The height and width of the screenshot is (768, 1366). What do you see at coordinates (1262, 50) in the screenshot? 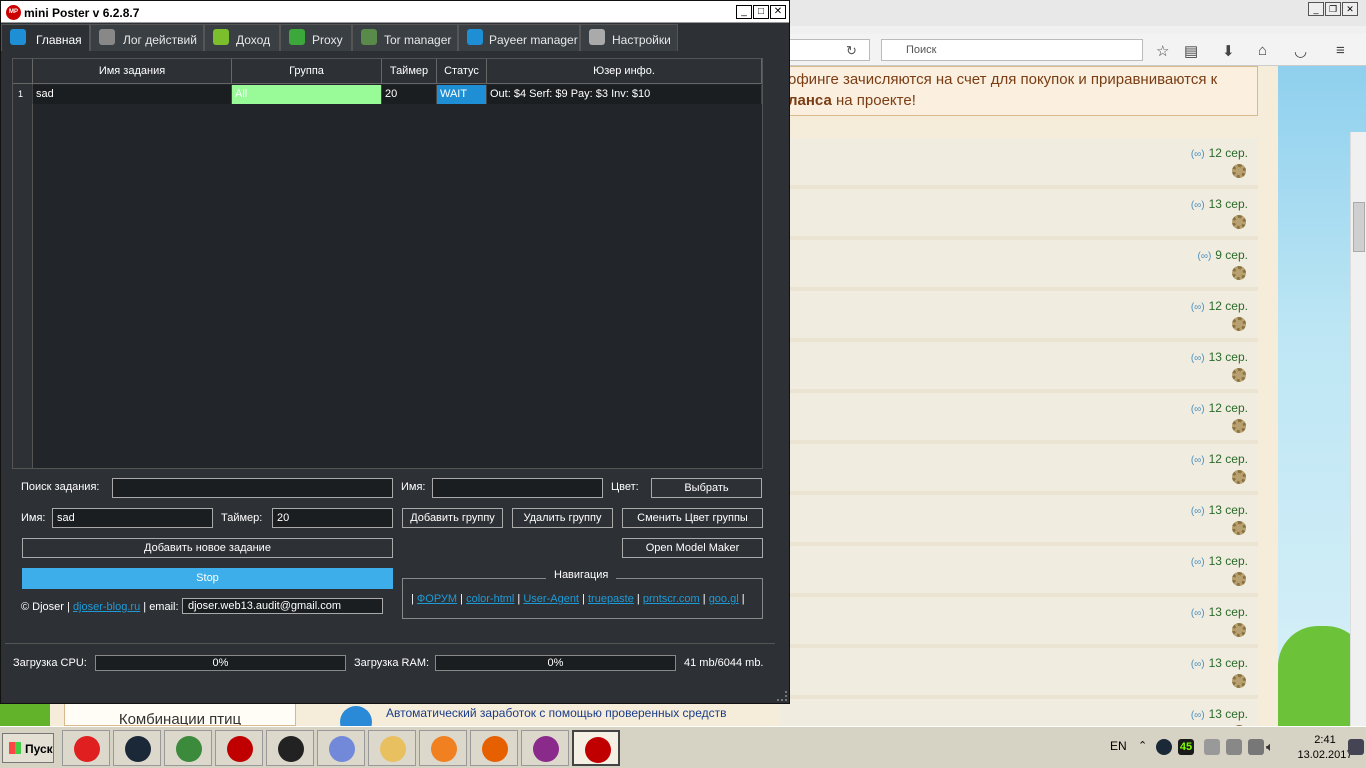
I see `home-icon: ⌂` at bounding box center [1262, 50].